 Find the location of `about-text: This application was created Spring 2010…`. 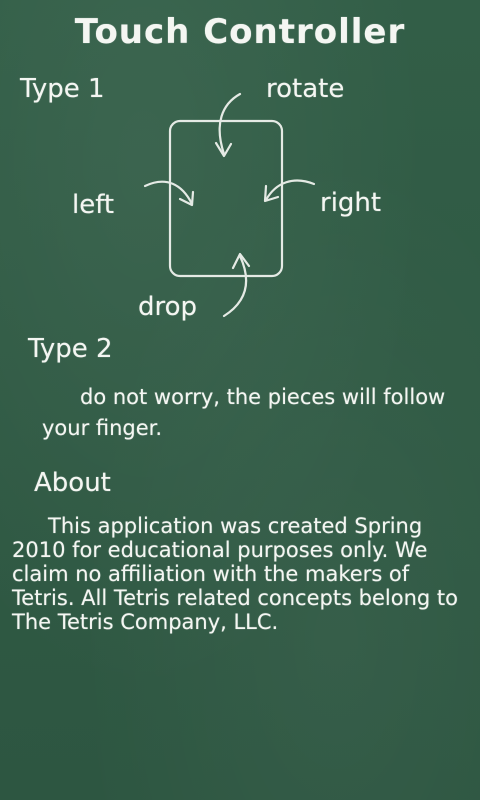

about-text: This application was created Spring 2010… is located at coordinates (235, 574).